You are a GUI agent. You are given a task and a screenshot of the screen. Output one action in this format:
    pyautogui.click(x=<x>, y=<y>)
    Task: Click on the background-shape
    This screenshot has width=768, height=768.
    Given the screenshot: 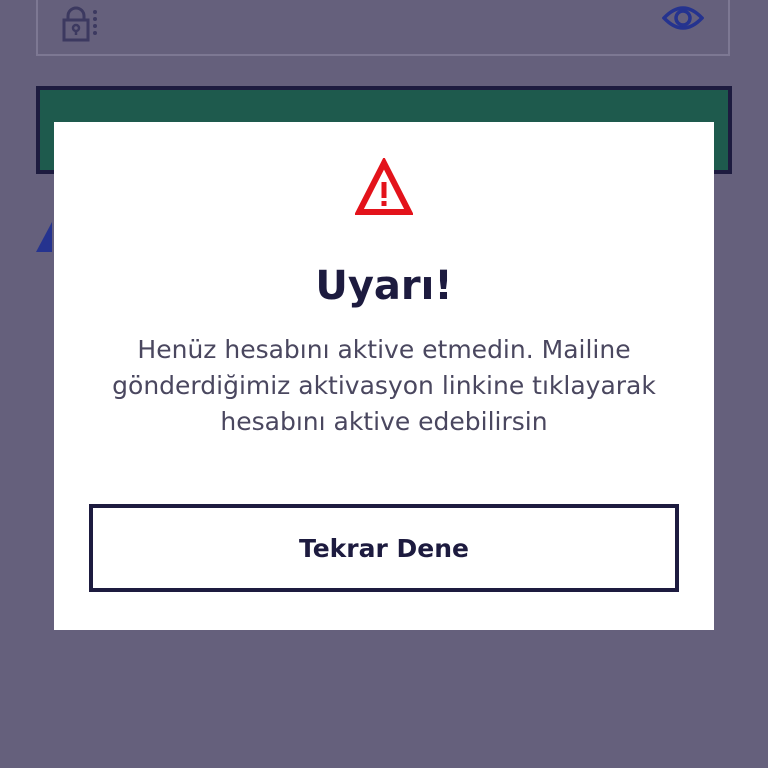 What is the action you would take?
    pyautogui.click(x=44, y=237)
    